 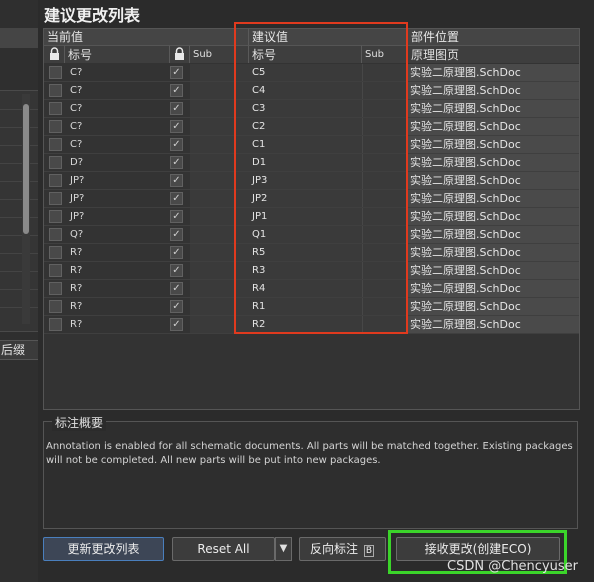 I want to click on reset-all-button: Reset All, so click(x=223, y=549).